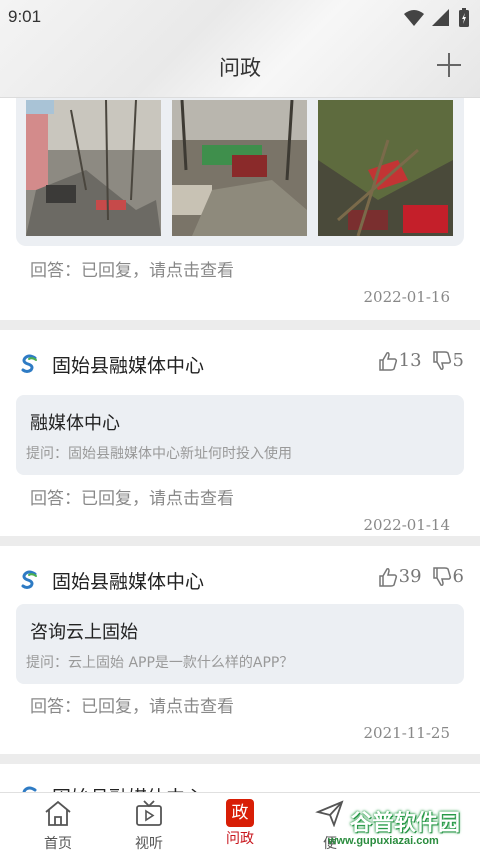  I want to click on question-text: 提问：云上固始 APP是一款什么样的APP？, so click(160, 663).